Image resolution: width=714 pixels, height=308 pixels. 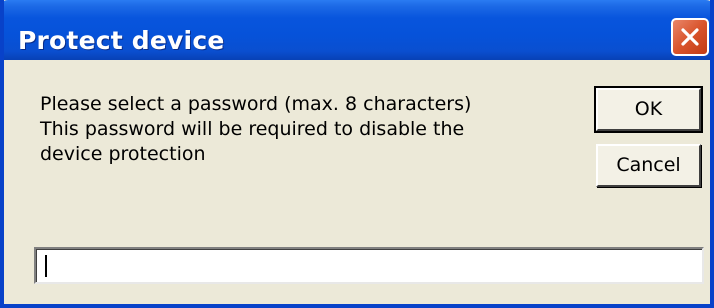 I want to click on close-button, so click(x=690, y=37).